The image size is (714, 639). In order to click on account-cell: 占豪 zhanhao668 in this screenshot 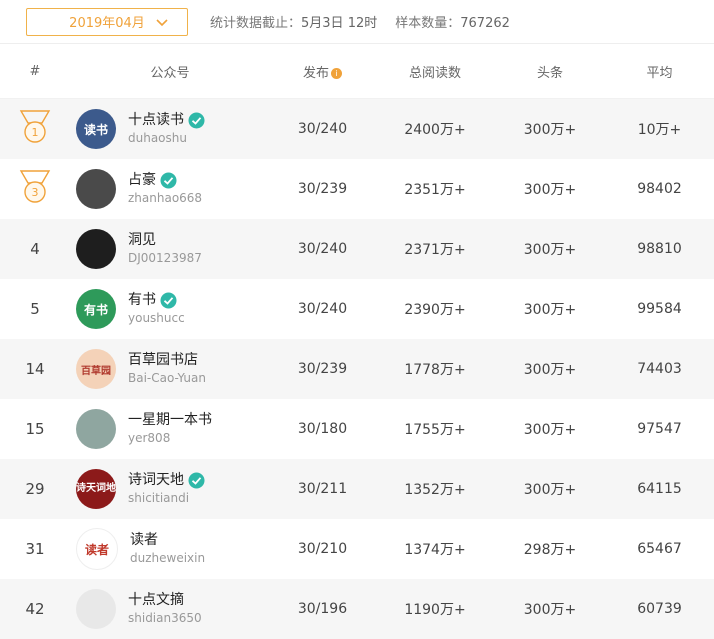, I will do `click(170, 189)`.